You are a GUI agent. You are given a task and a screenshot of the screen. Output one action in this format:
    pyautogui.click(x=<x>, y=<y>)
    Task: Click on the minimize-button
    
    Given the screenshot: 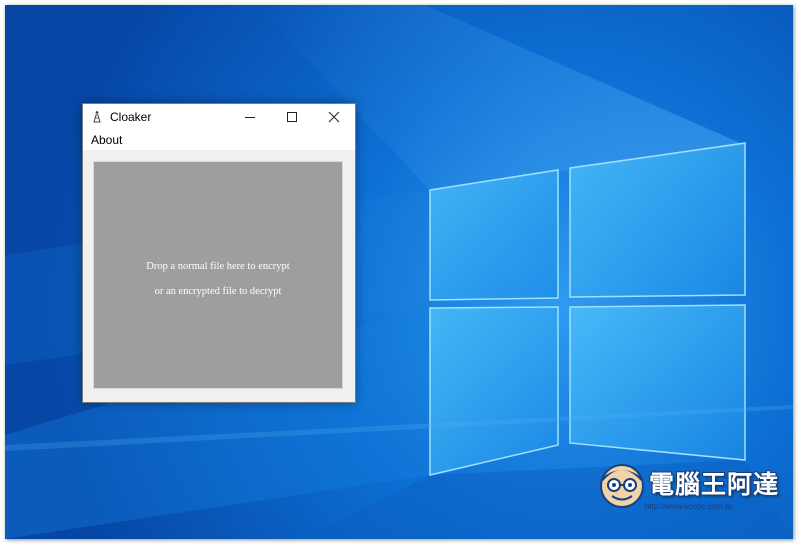 What is the action you would take?
    pyautogui.click(x=250, y=117)
    